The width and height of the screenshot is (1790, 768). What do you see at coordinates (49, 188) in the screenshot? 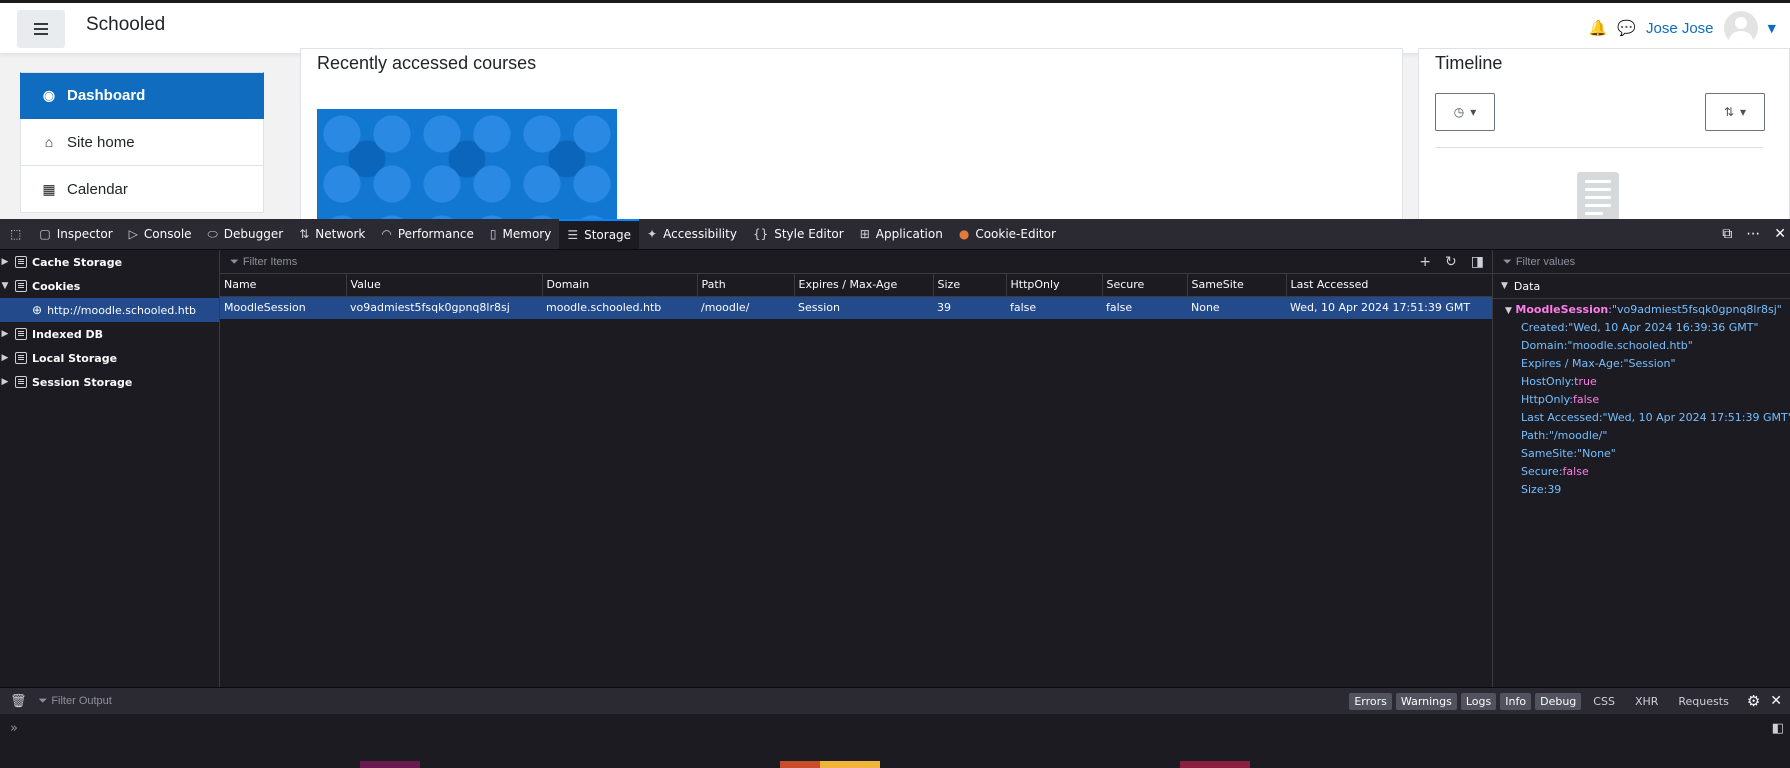
I see `calendar-icon: ▦` at bounding box center [49, 188].